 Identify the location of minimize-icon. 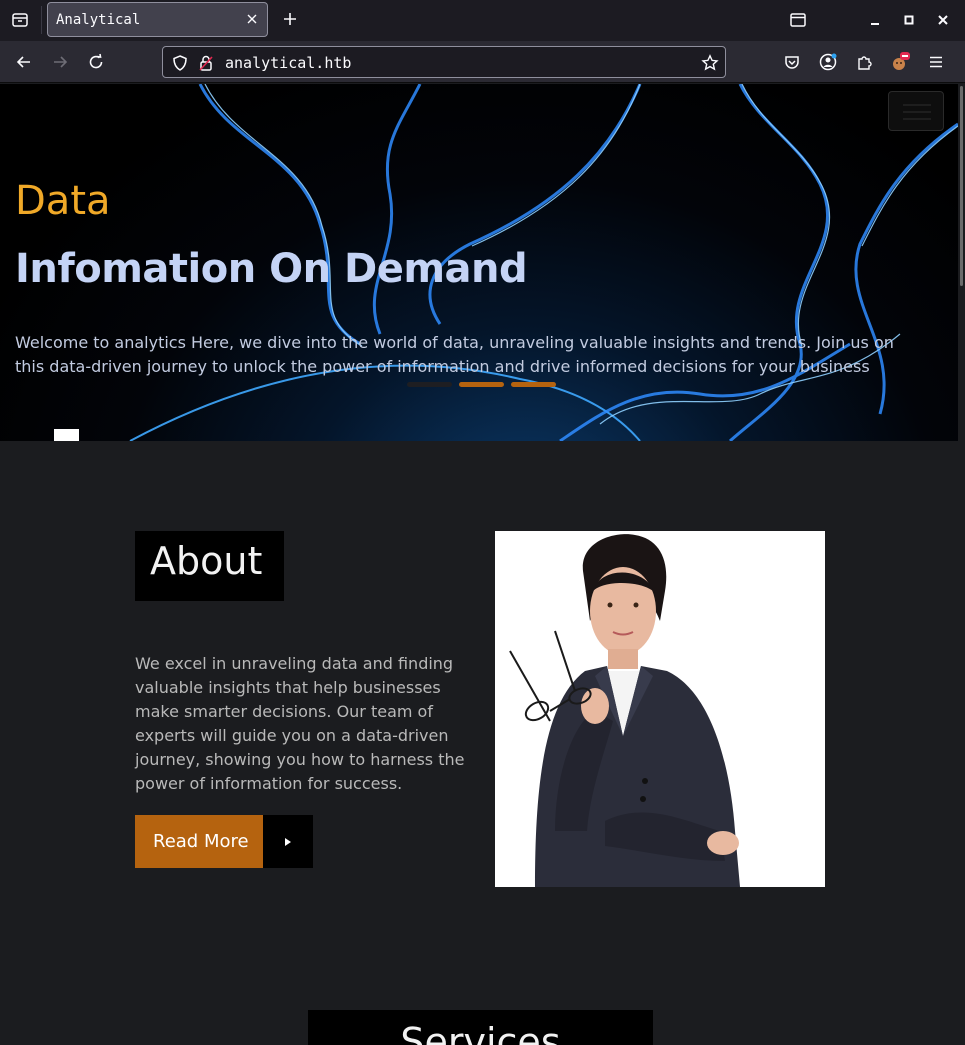
(875, 20).